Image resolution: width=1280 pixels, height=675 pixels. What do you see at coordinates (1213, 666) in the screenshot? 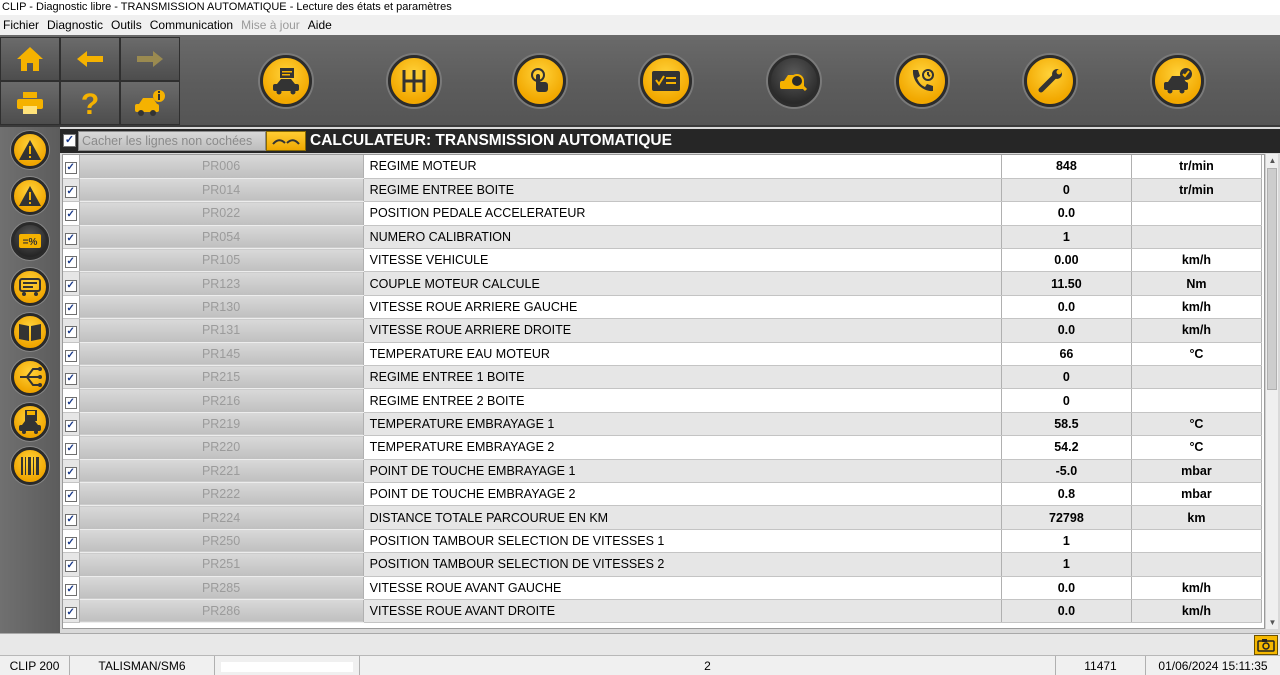
I see `status-datetime: 01/06/2024 15:11:35` at bounding box center [1213, 666].